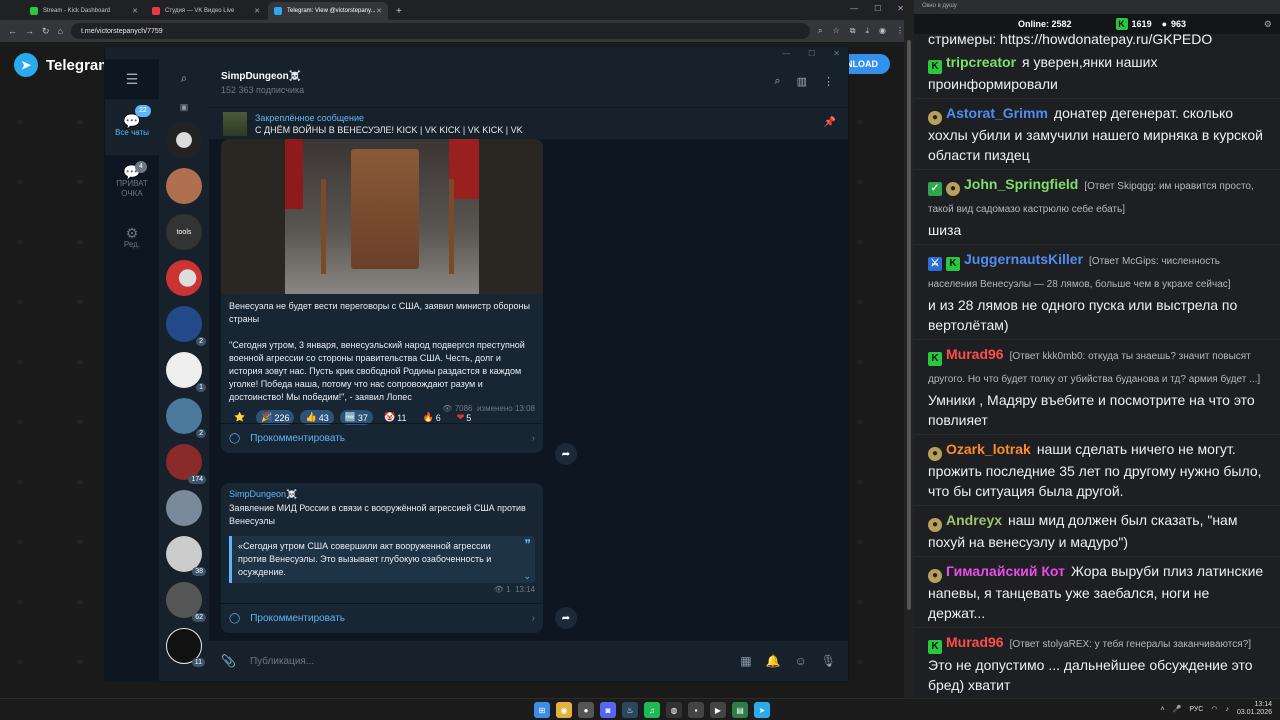 This screenshot has height=720, width=1280. Describe the element at coordinates (1005, 571) in the screenshot. I see `chat-username: Гималайский Кот` at that location.